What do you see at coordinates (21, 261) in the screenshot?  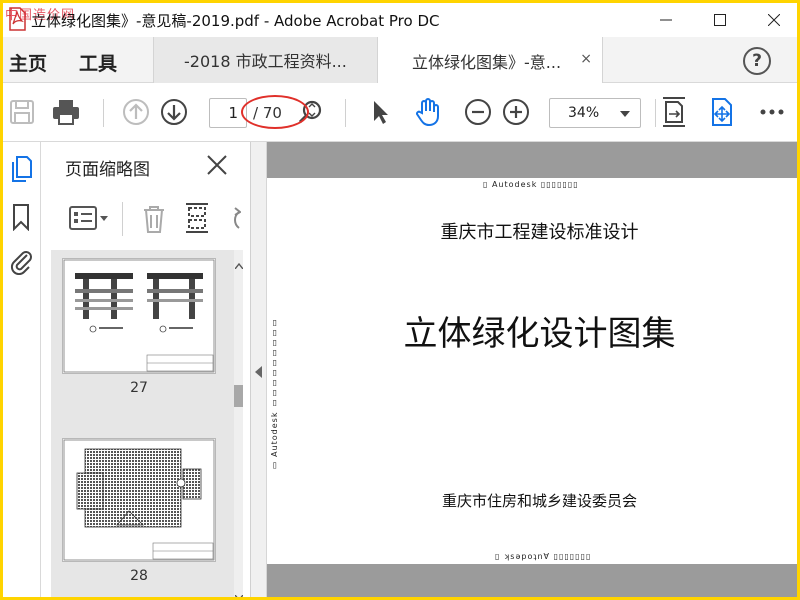 I see `attachment-icon` at bounding box center [21, 261].